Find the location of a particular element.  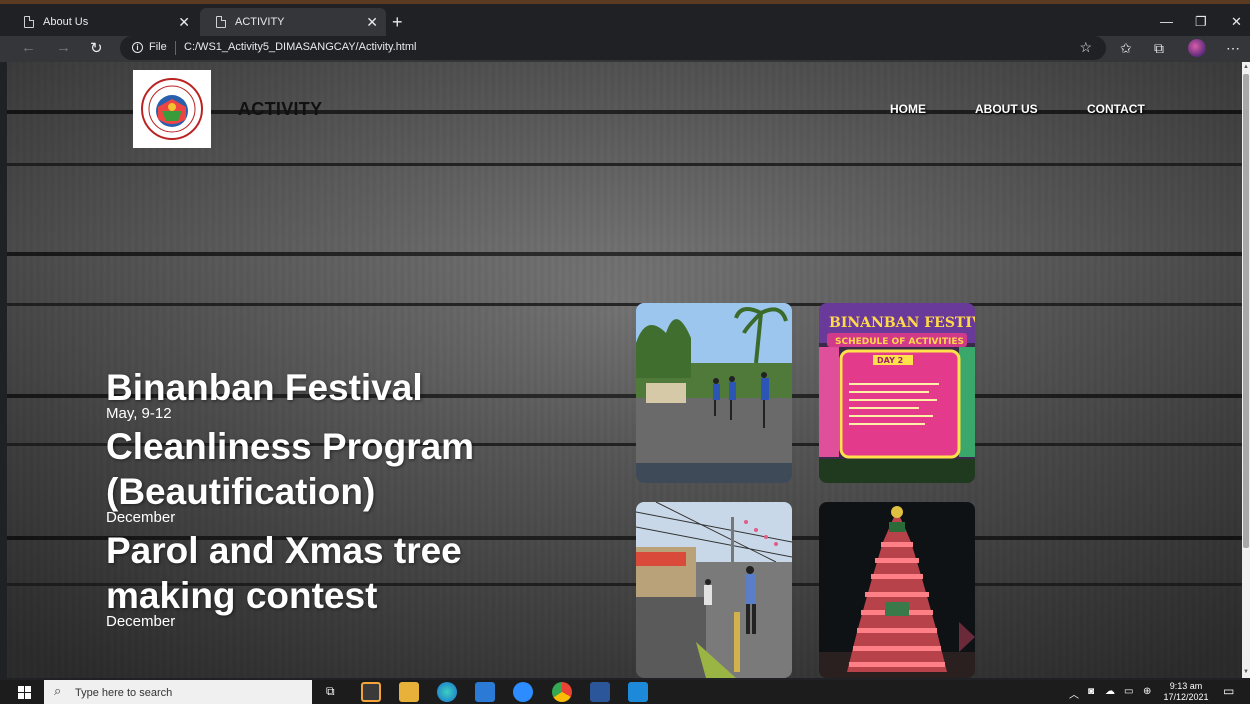

notifications-icon: ▭ is located at coordinates (1228, 691).